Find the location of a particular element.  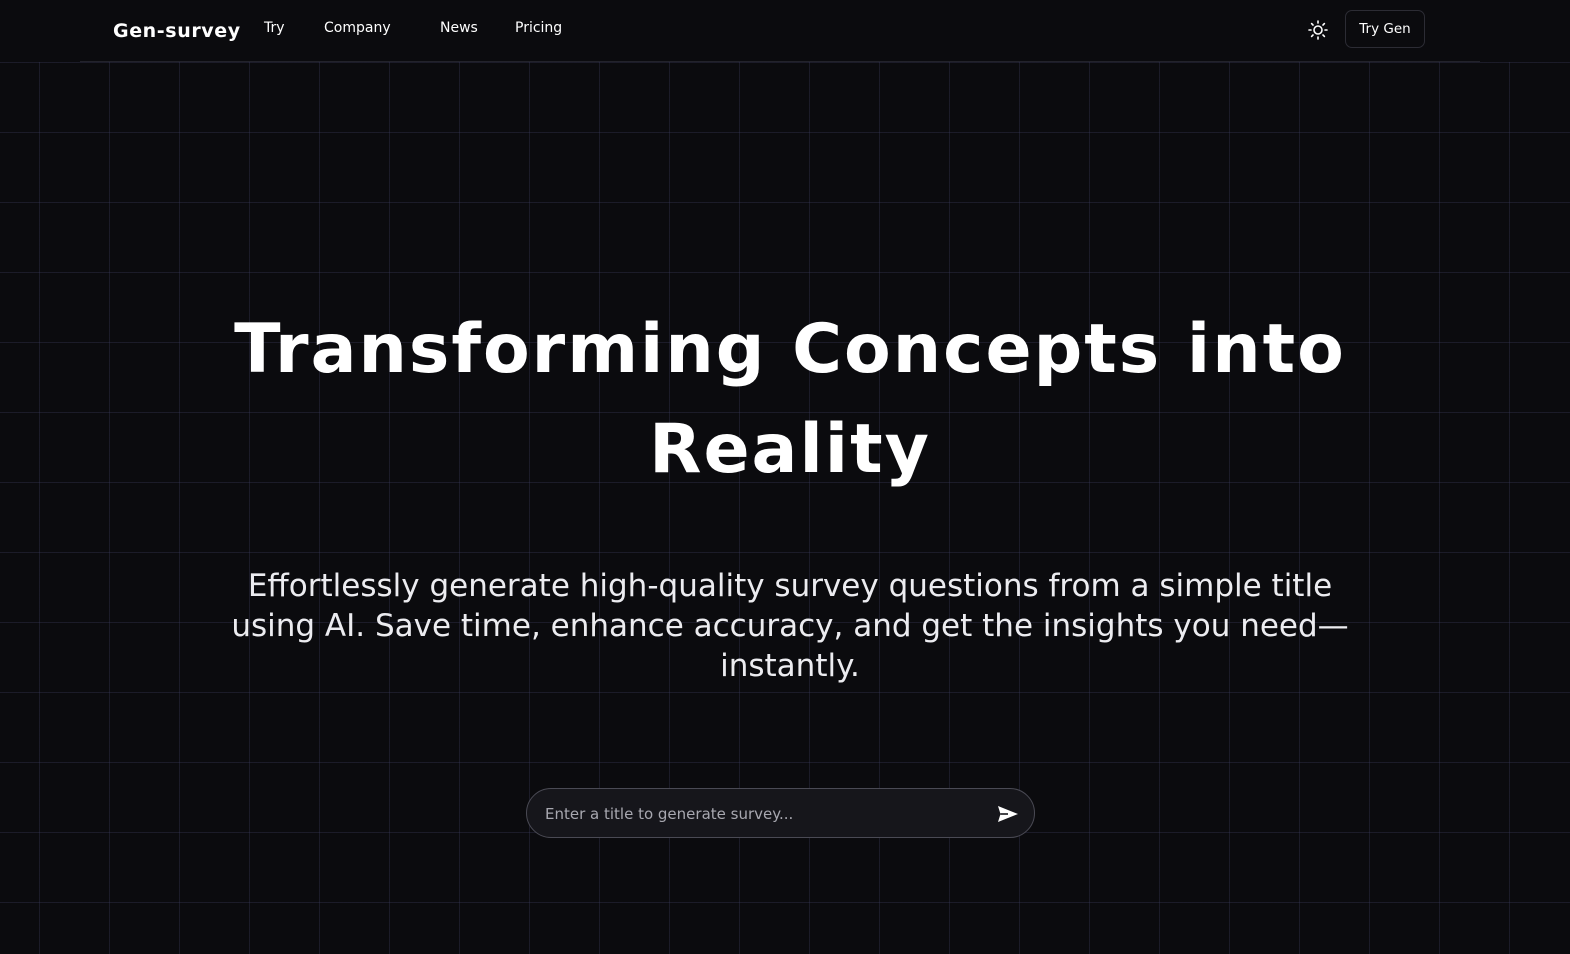

hero-title-line2: Reality is located at coordinates (790, 449).